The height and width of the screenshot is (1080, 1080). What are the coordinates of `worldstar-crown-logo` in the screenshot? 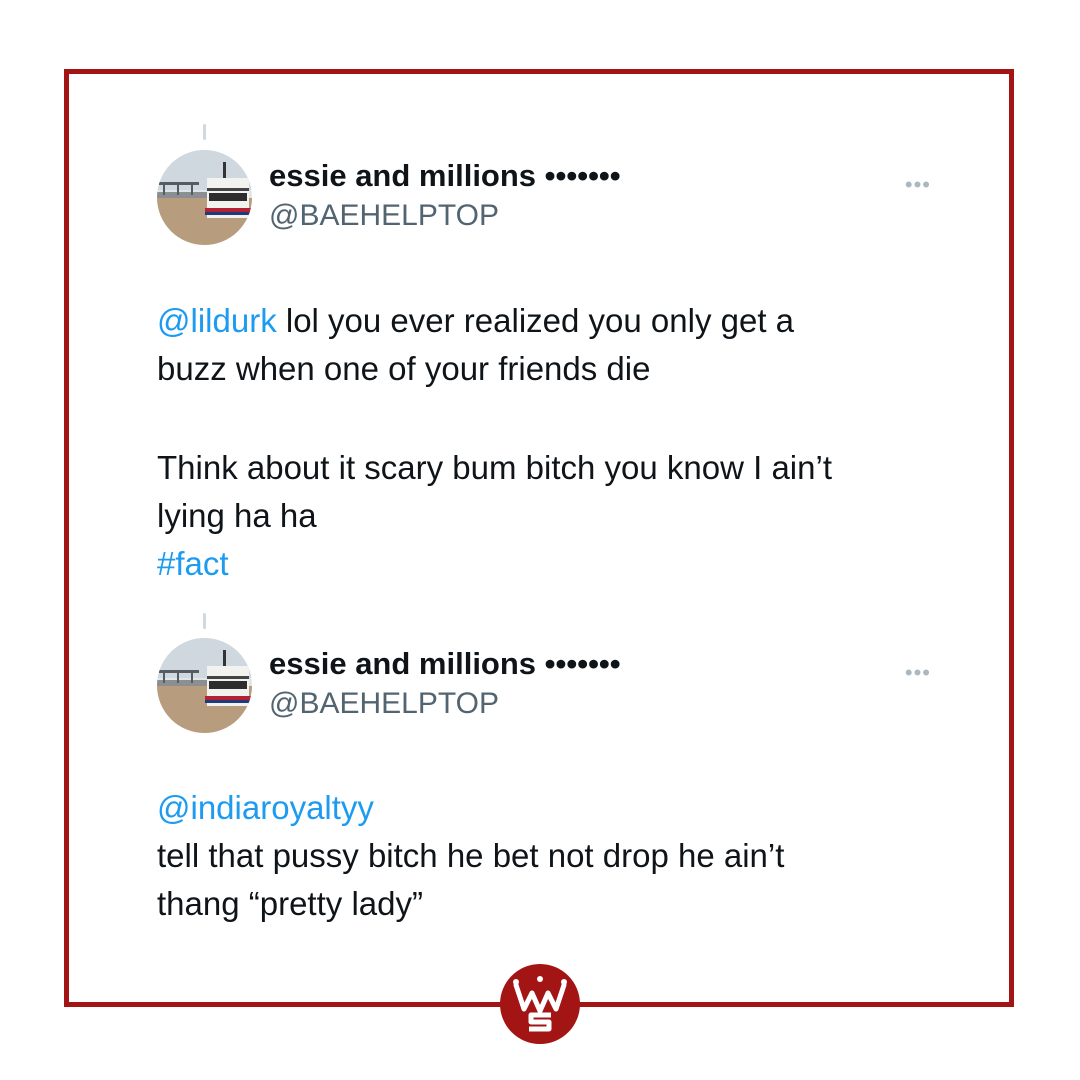 It's located at (540, 1004).